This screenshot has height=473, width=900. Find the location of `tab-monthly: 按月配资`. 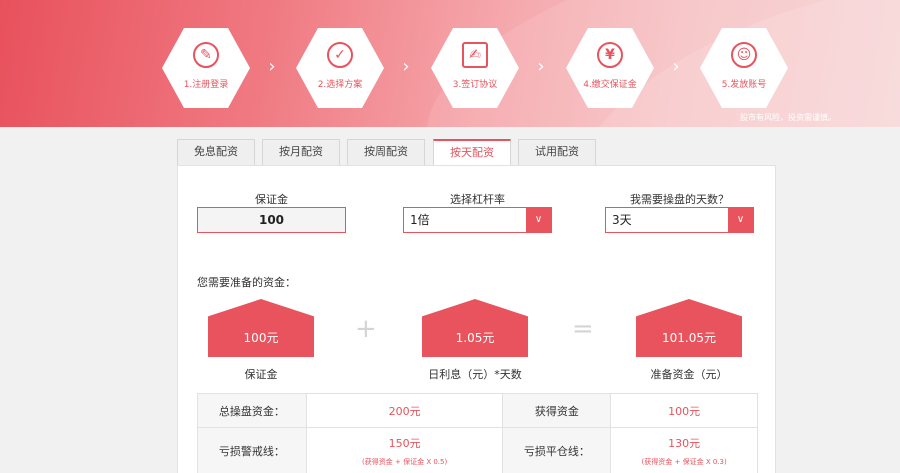

tab-monthly: 按月配资 is located at coordinates (301, 152).